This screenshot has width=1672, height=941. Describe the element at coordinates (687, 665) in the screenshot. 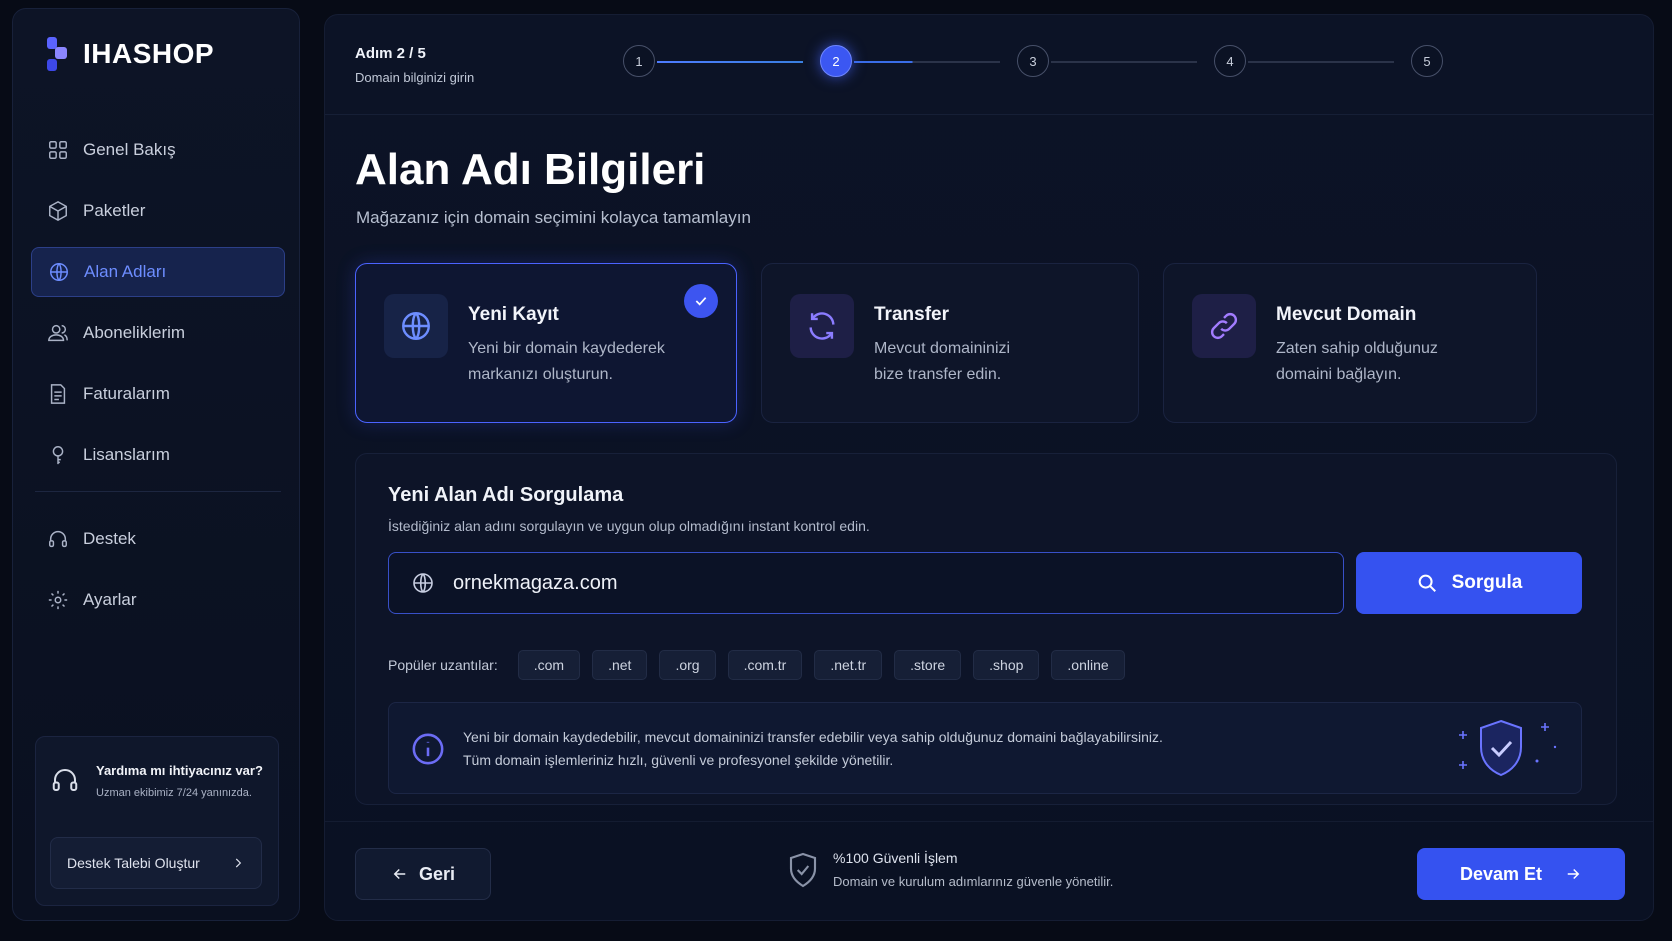

I see `extension-chip: .org` at that location.